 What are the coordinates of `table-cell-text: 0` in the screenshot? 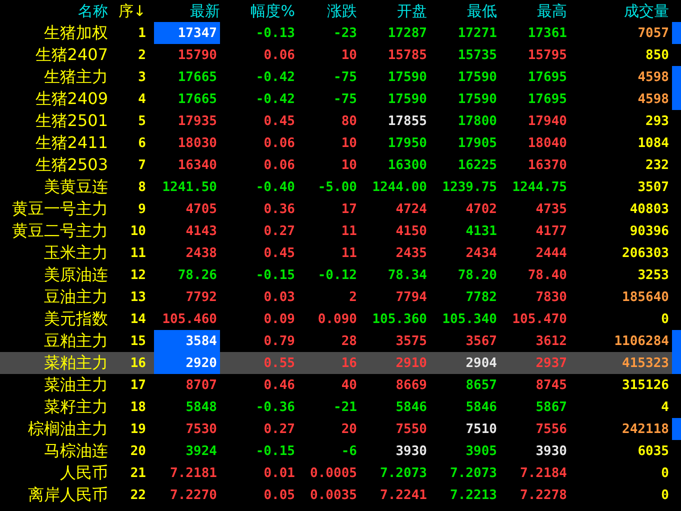 It's located at (664, 473).